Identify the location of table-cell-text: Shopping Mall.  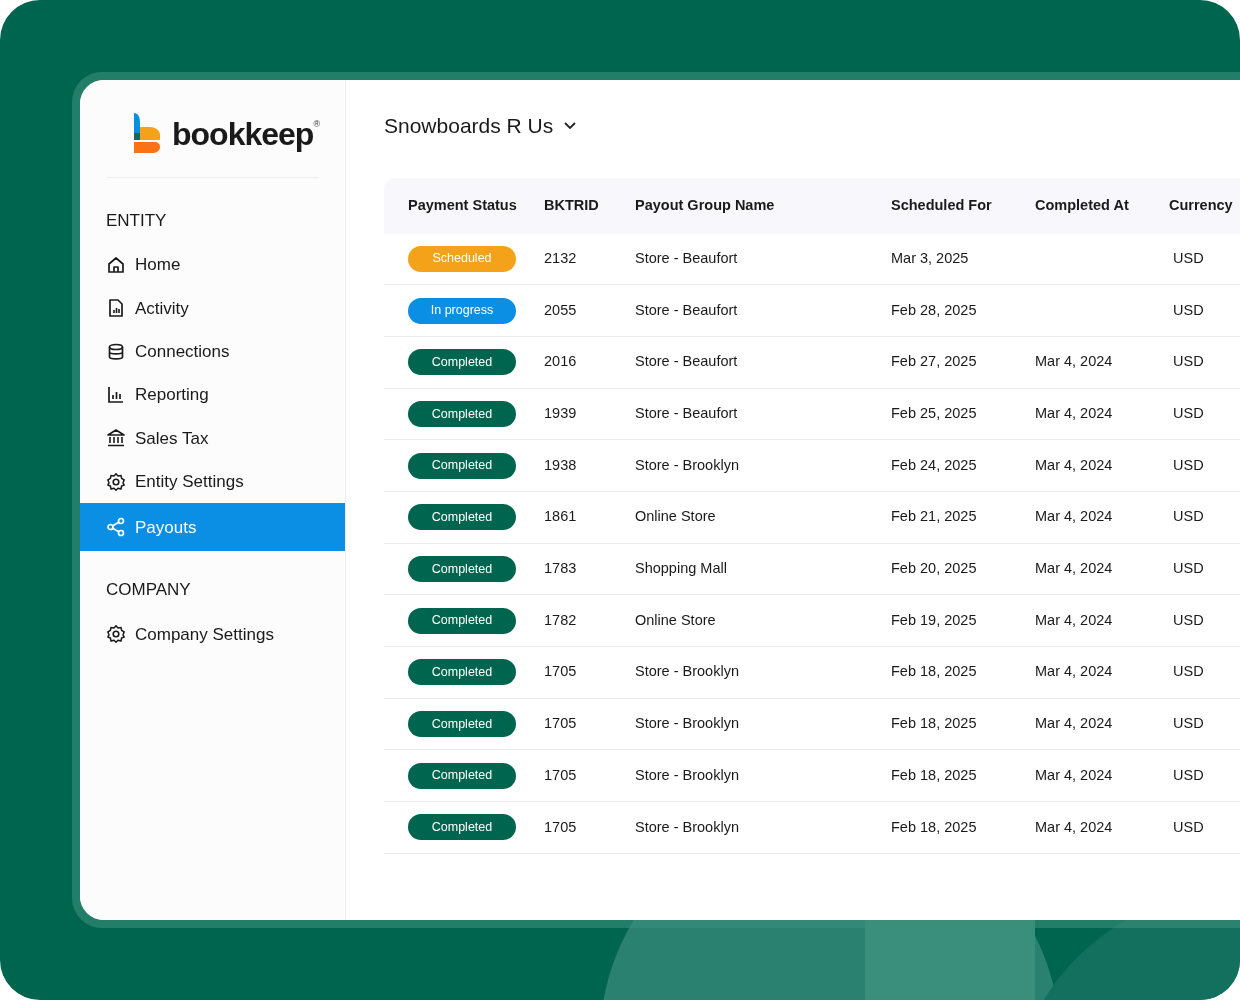
(681, 569).